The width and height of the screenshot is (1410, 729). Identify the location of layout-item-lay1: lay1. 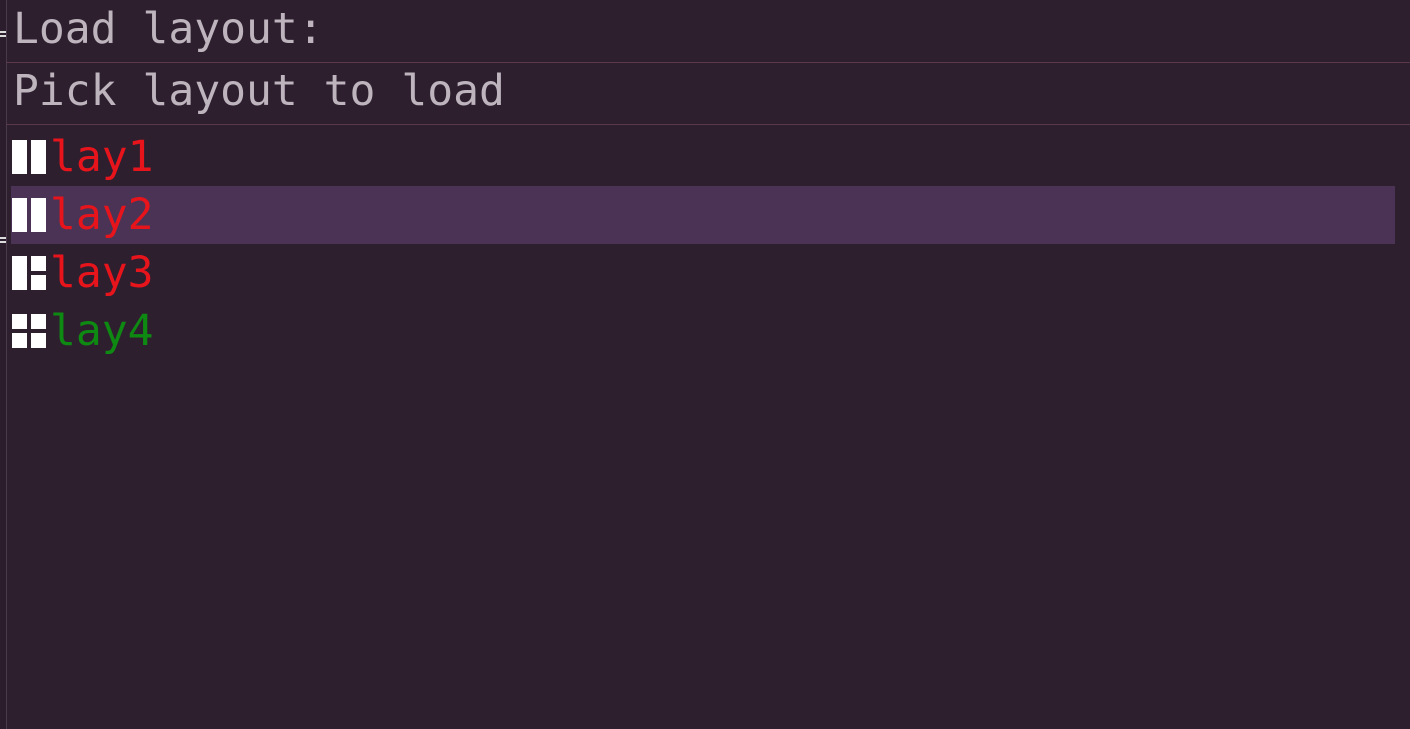
(703, 157).